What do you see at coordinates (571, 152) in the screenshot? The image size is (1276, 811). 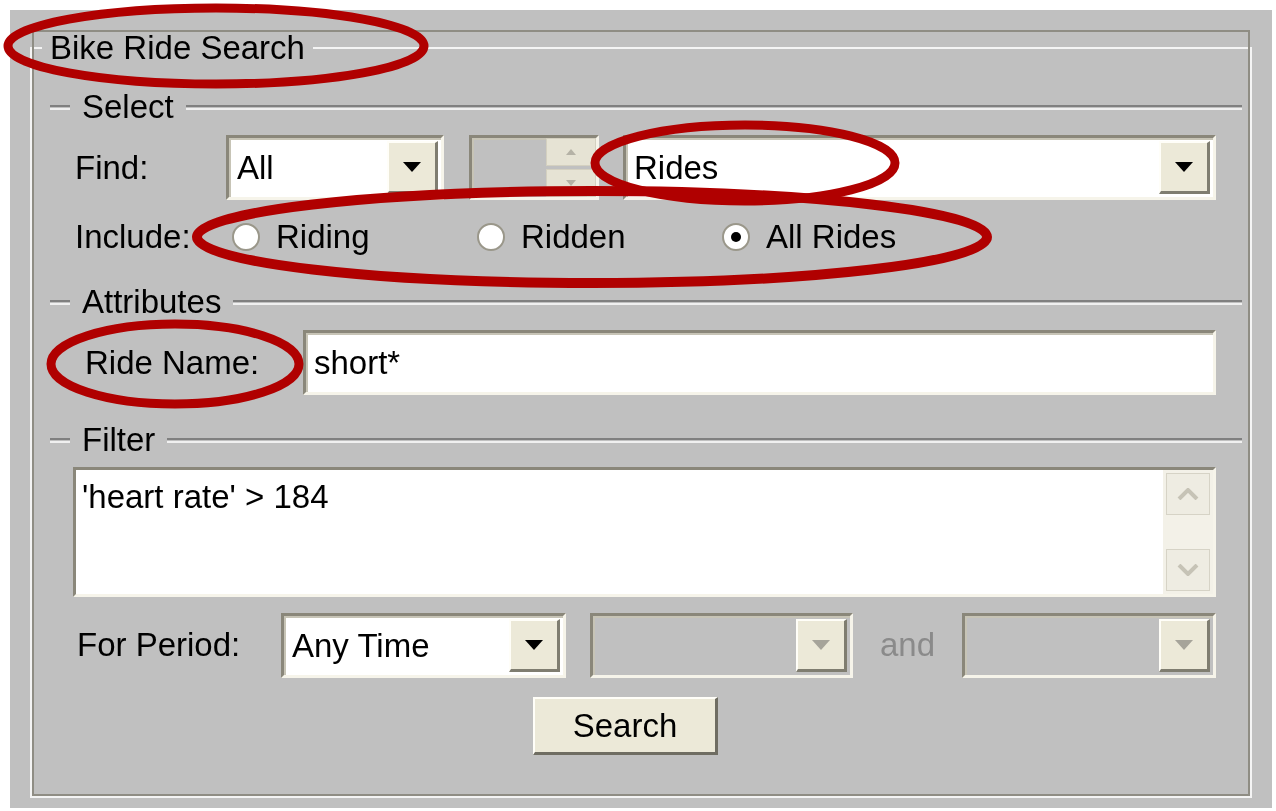 I see `spin-up-icon` at bounding box center [571, 152].